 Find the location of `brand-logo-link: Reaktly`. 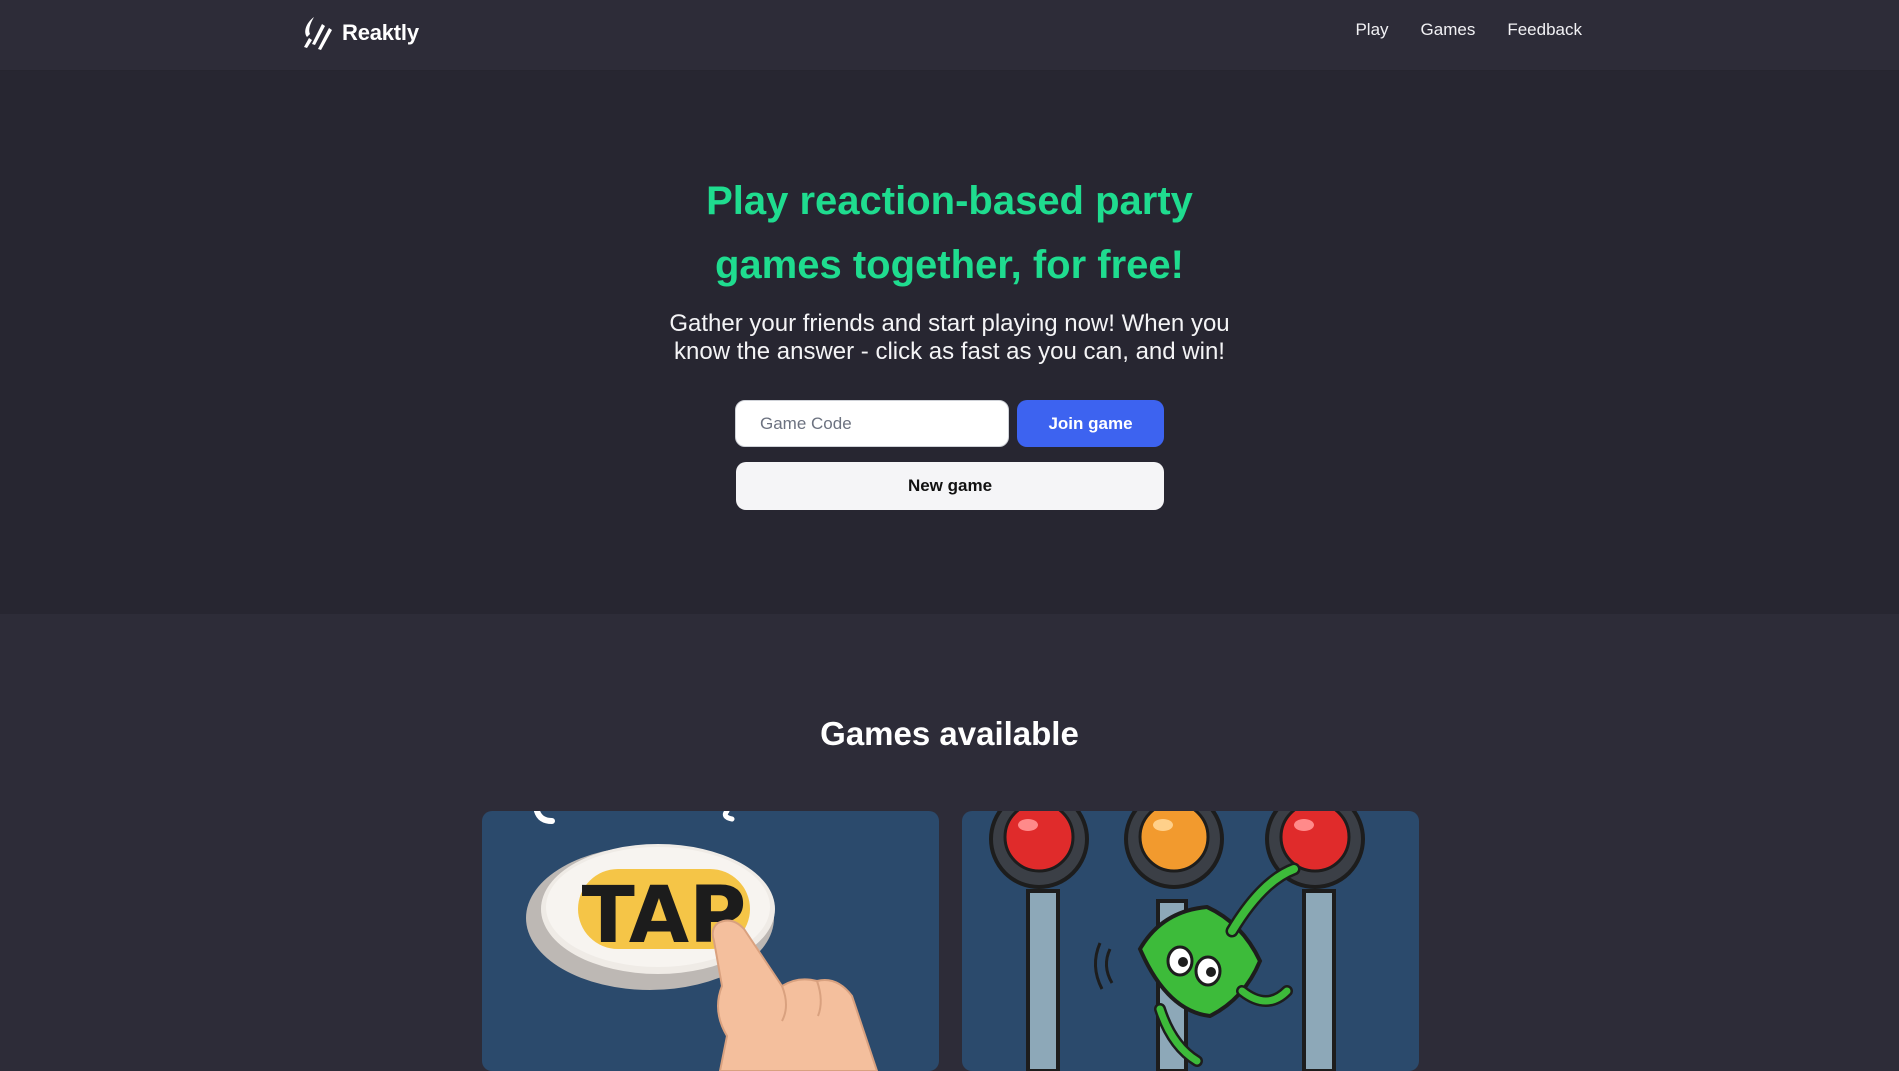

brand-logo-link: Reaktly is located at coordinates (359, 33).